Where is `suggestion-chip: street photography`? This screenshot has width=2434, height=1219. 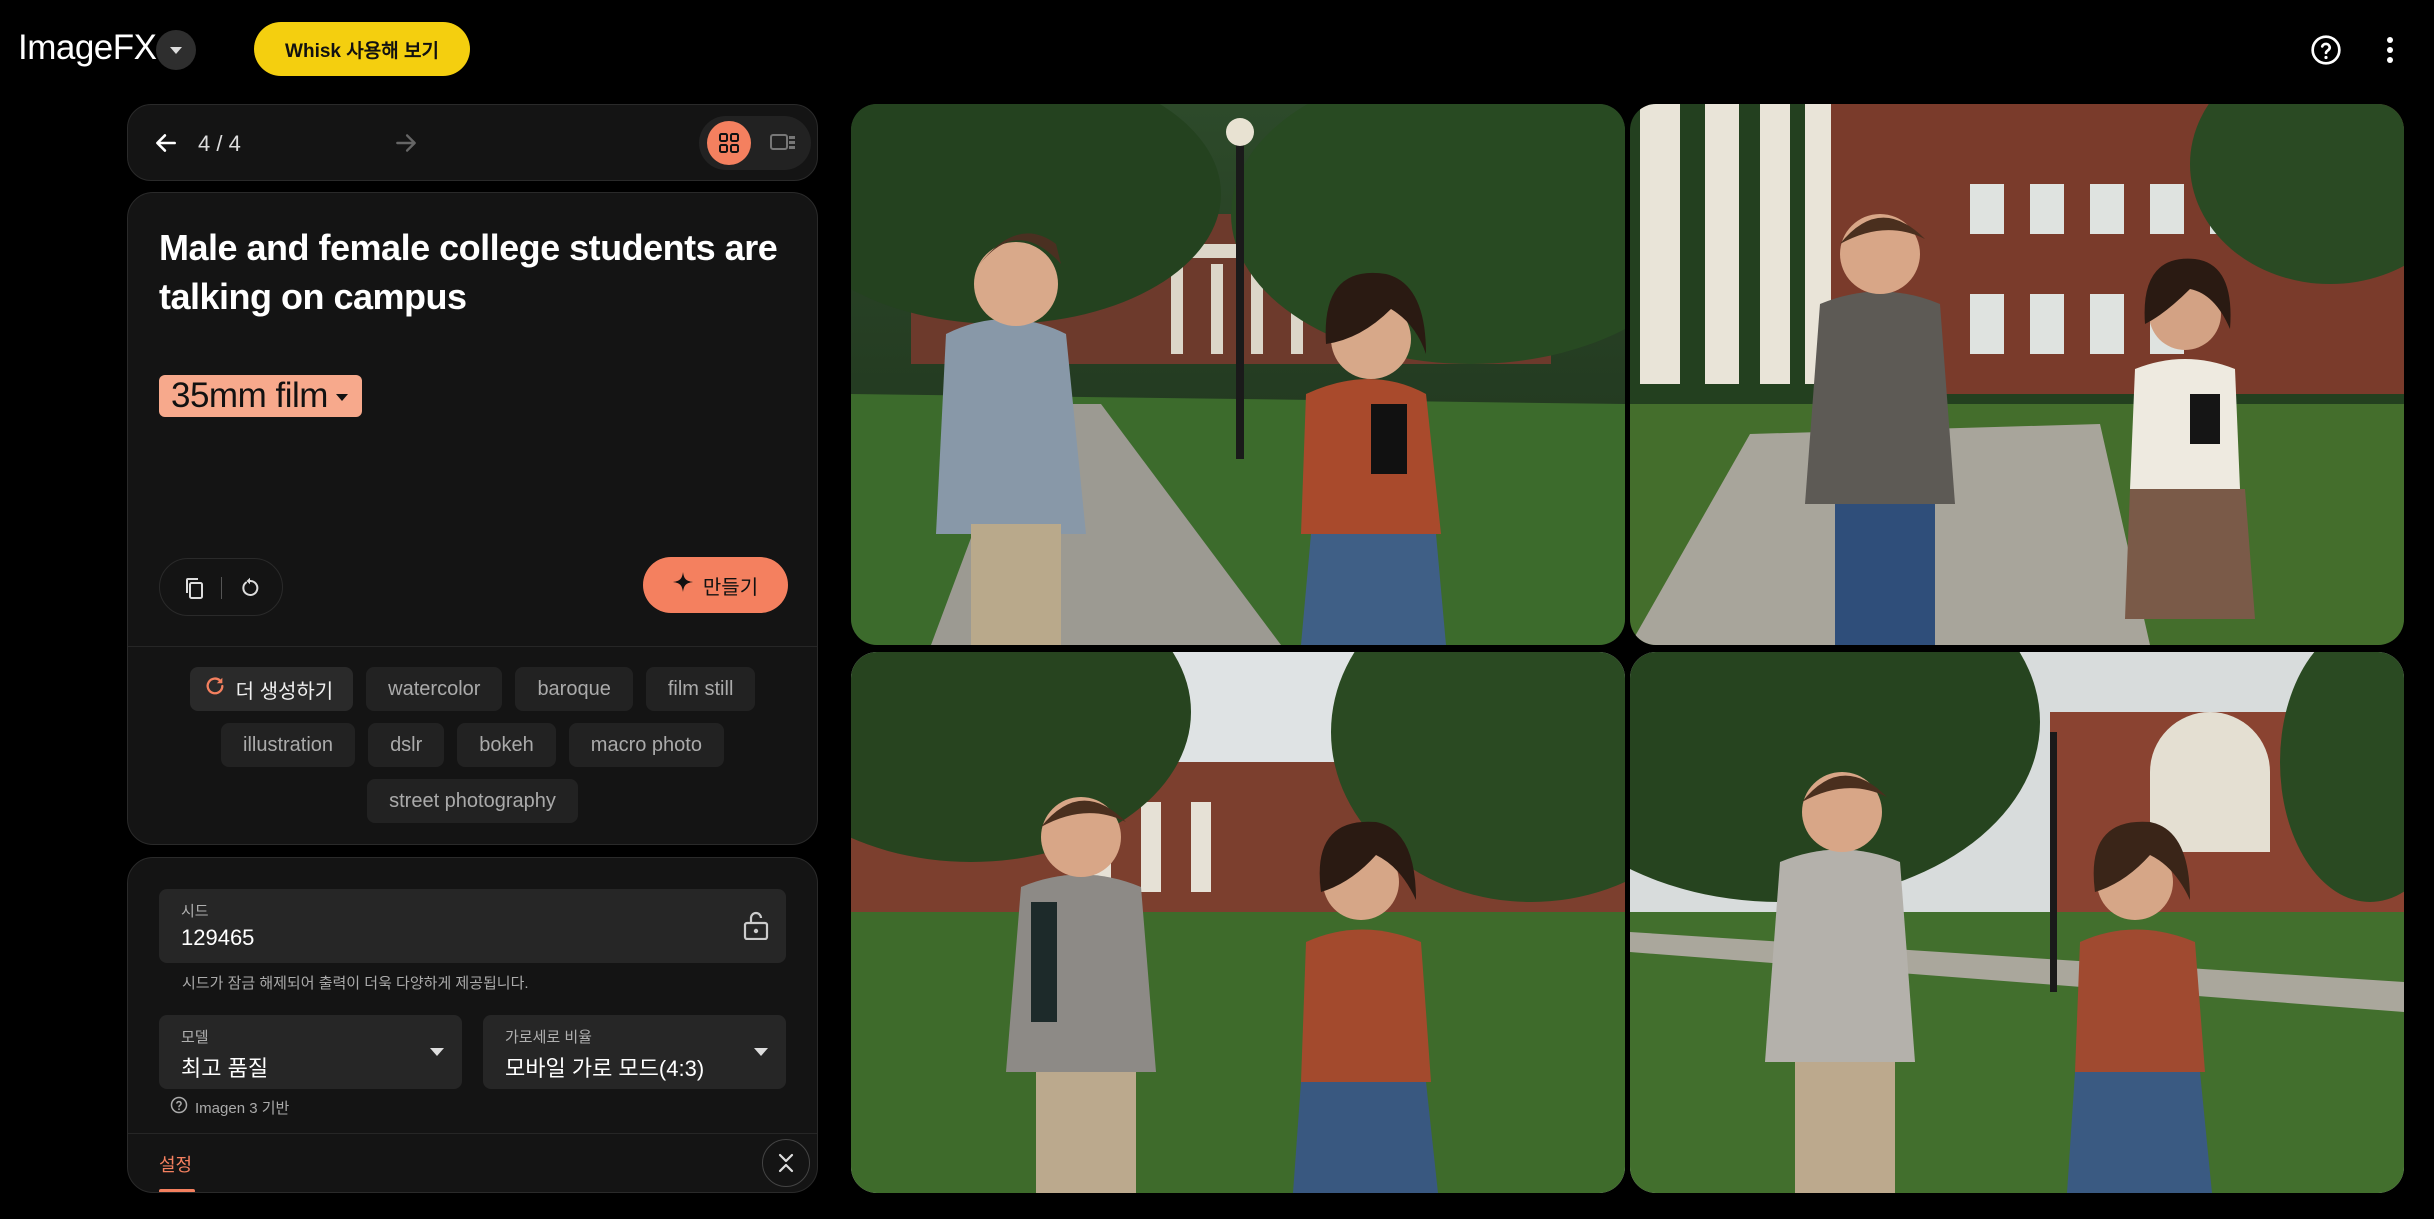
suggestion-chip: street photography is located at coordinates (472, 801).